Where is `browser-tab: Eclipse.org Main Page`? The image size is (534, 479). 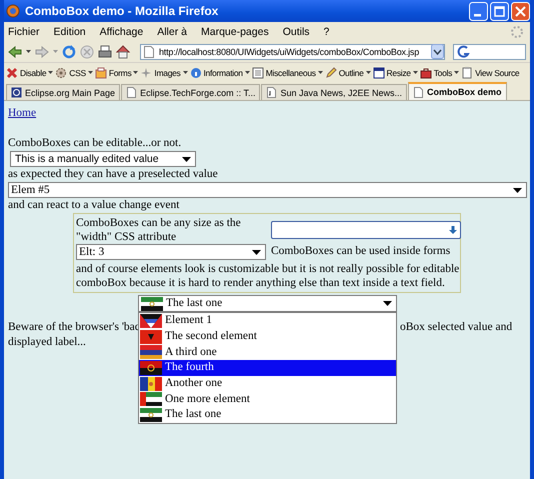
browser-tab: Eclipse.org Main Page is located at coordinates (63, 92).